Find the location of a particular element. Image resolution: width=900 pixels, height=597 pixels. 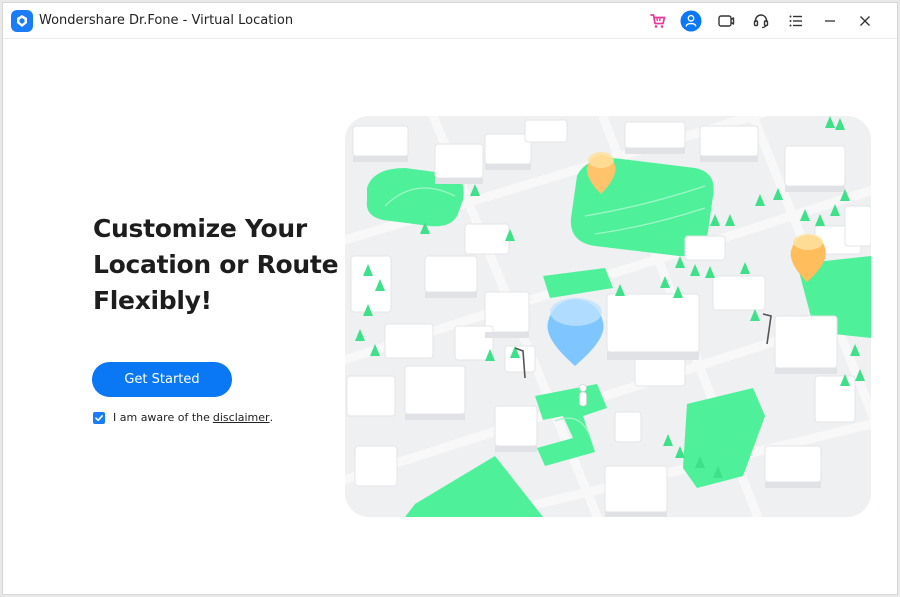

screen-record-icon is located at coordinates (726, 21).